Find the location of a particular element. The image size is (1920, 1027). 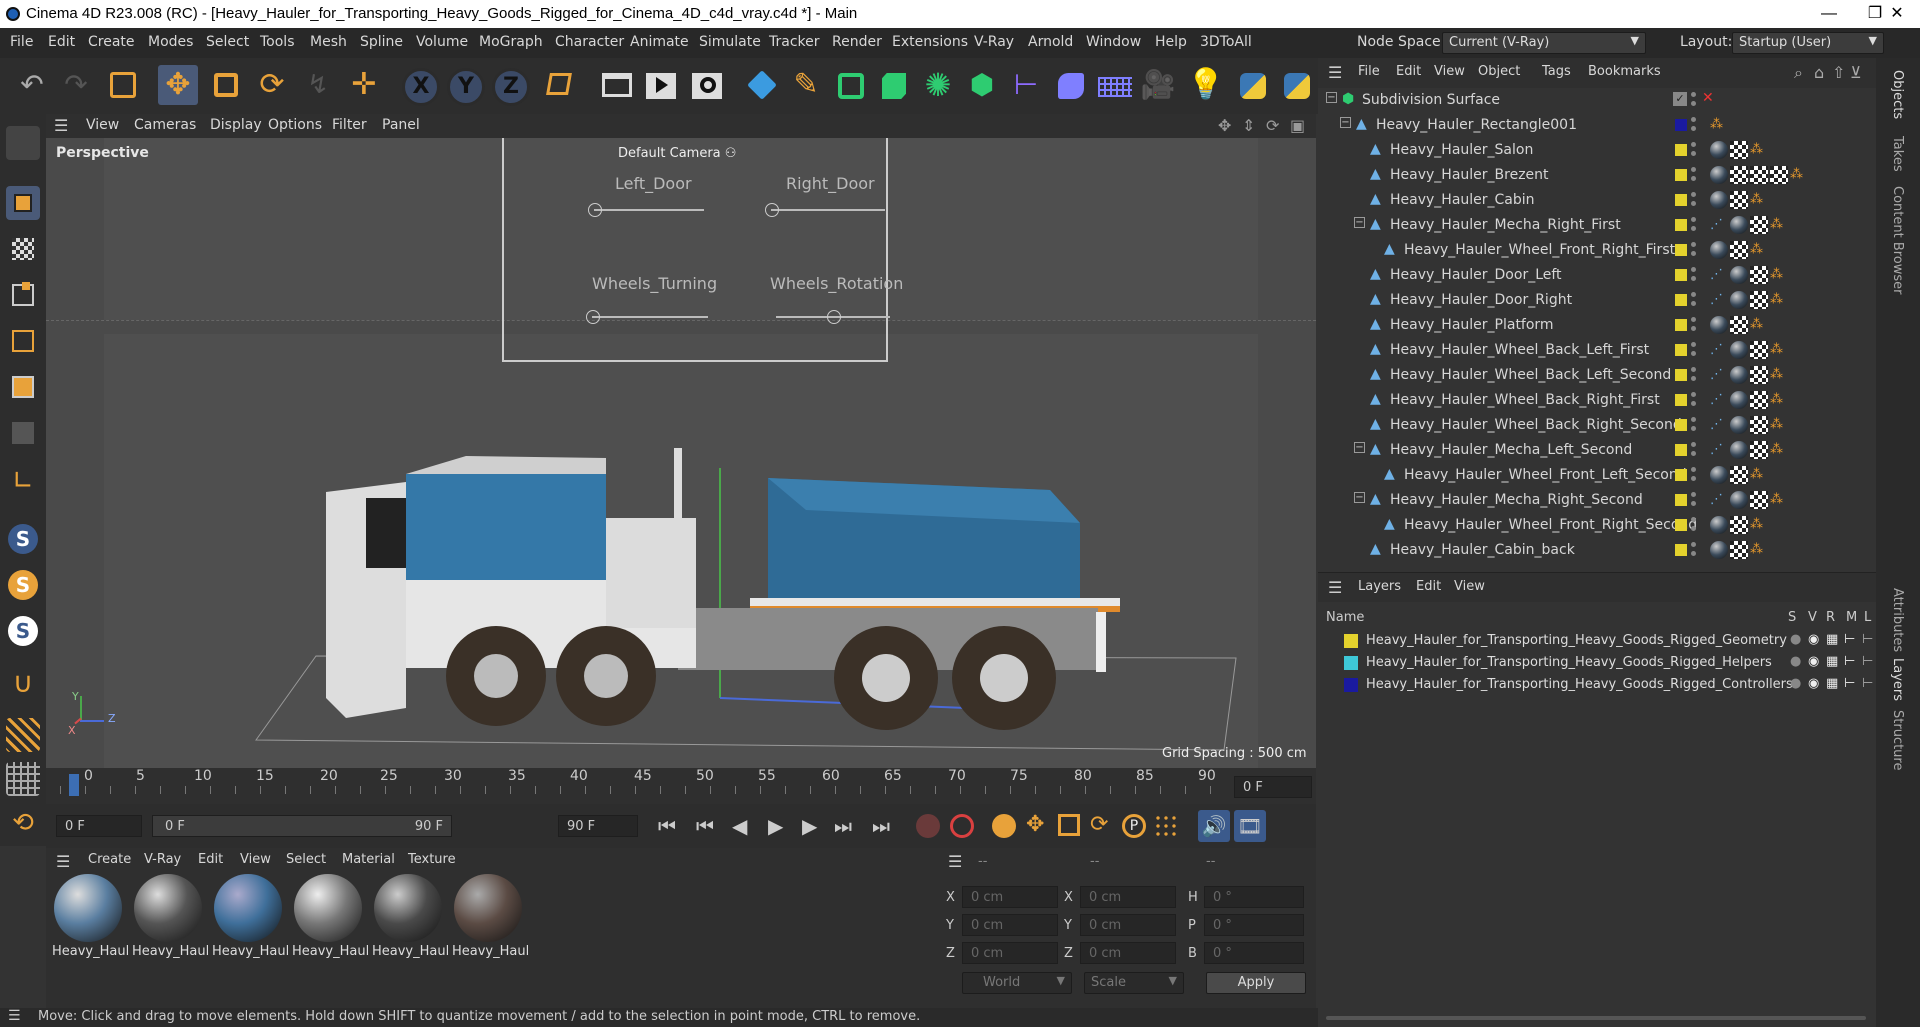

object-row: ▲ Heavy_Hauler_Platform ⁂ is located at coordinates (1597, 325).